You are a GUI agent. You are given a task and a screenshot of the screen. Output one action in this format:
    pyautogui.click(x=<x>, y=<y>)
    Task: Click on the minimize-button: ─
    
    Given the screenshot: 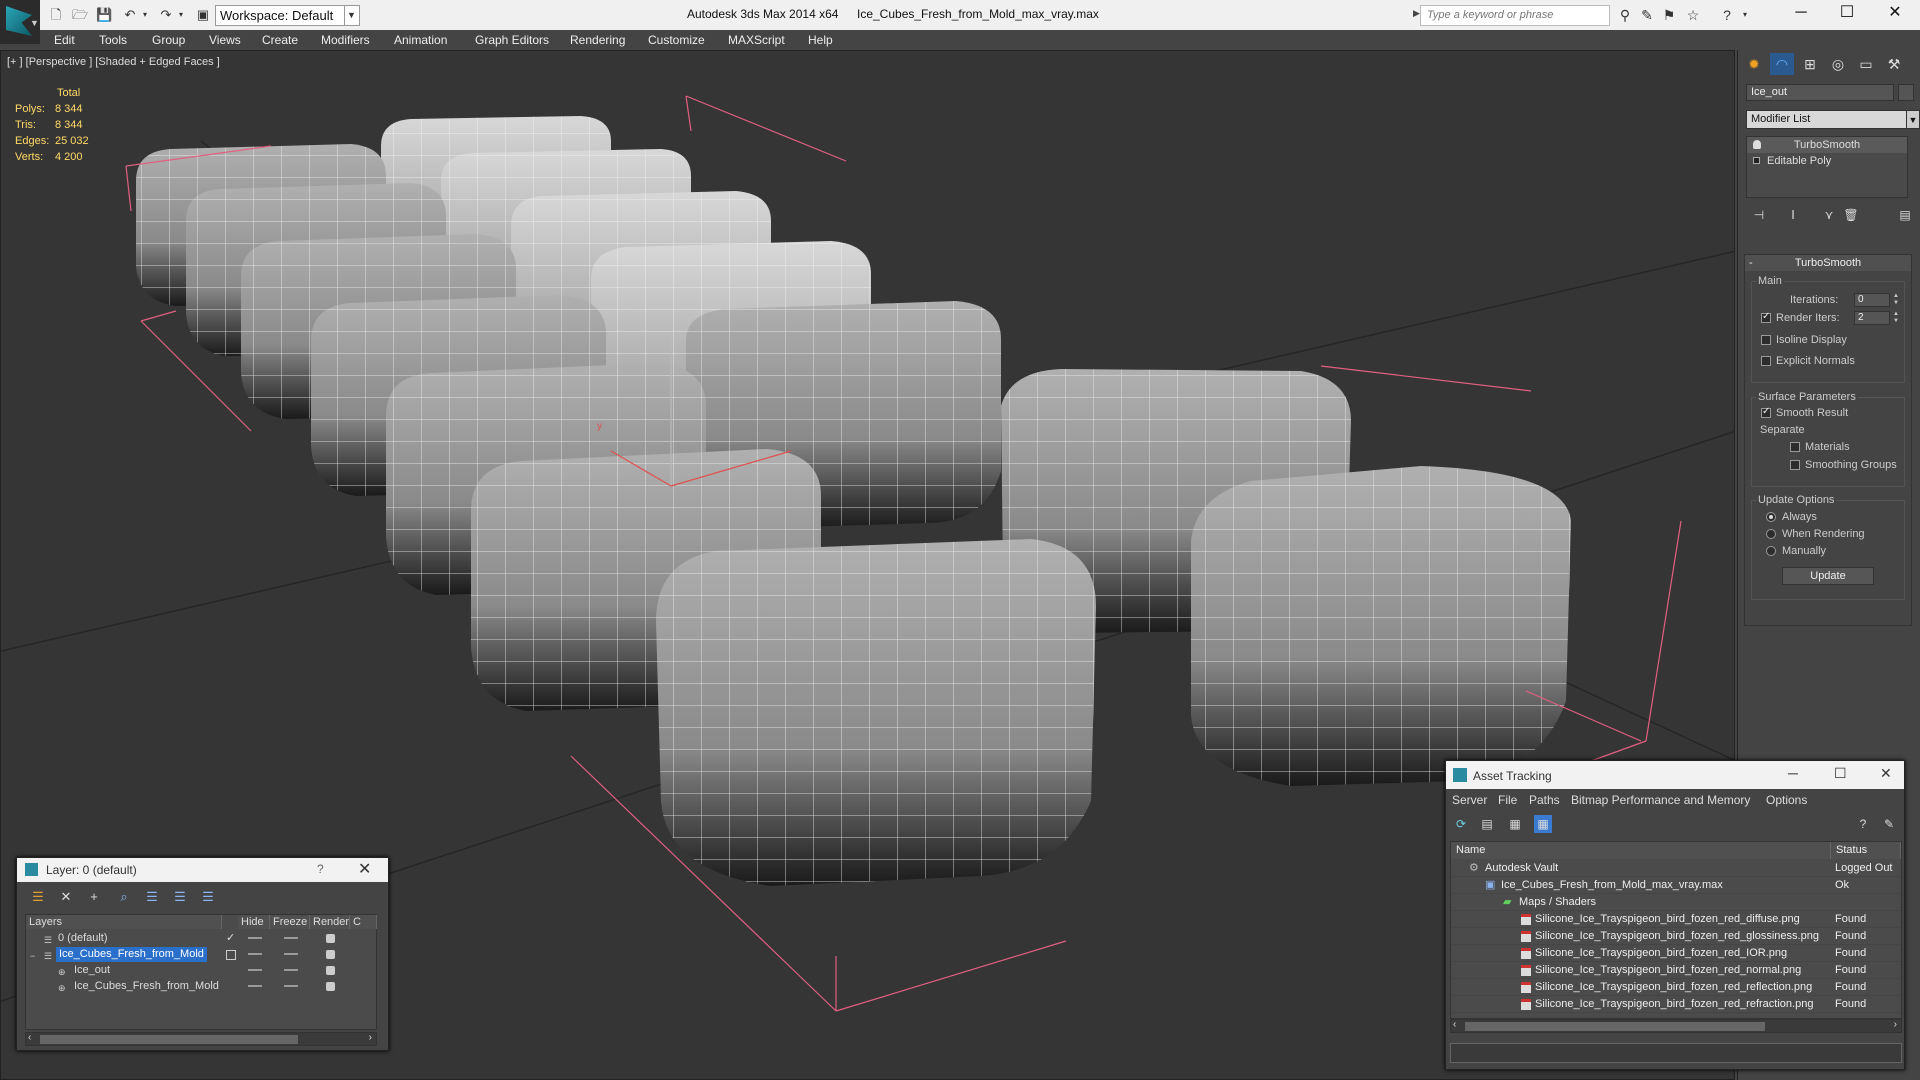 What is the action you would take?
    pyautogui.click(x=1801, y=14)
    